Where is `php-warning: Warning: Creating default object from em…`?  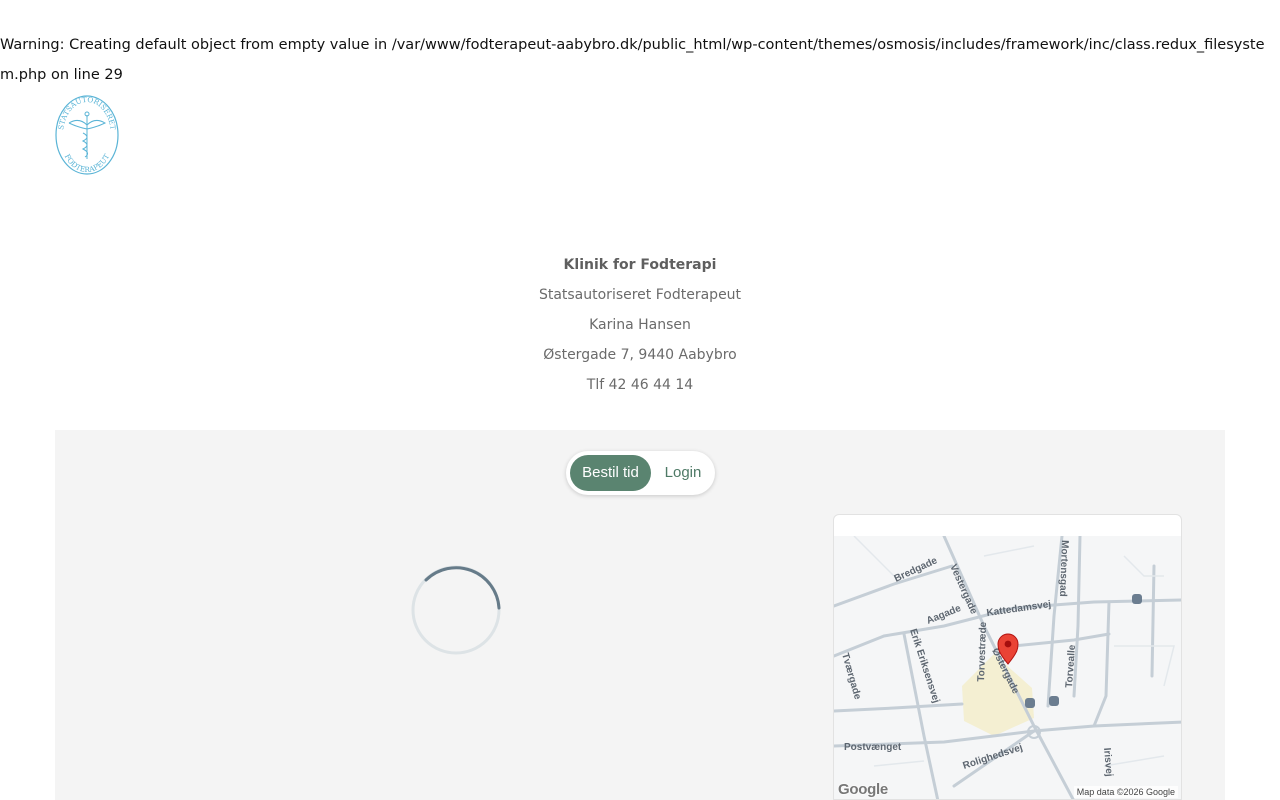
php-warning: Warning: Creating default object from em… is located at coordinates (632, 60).